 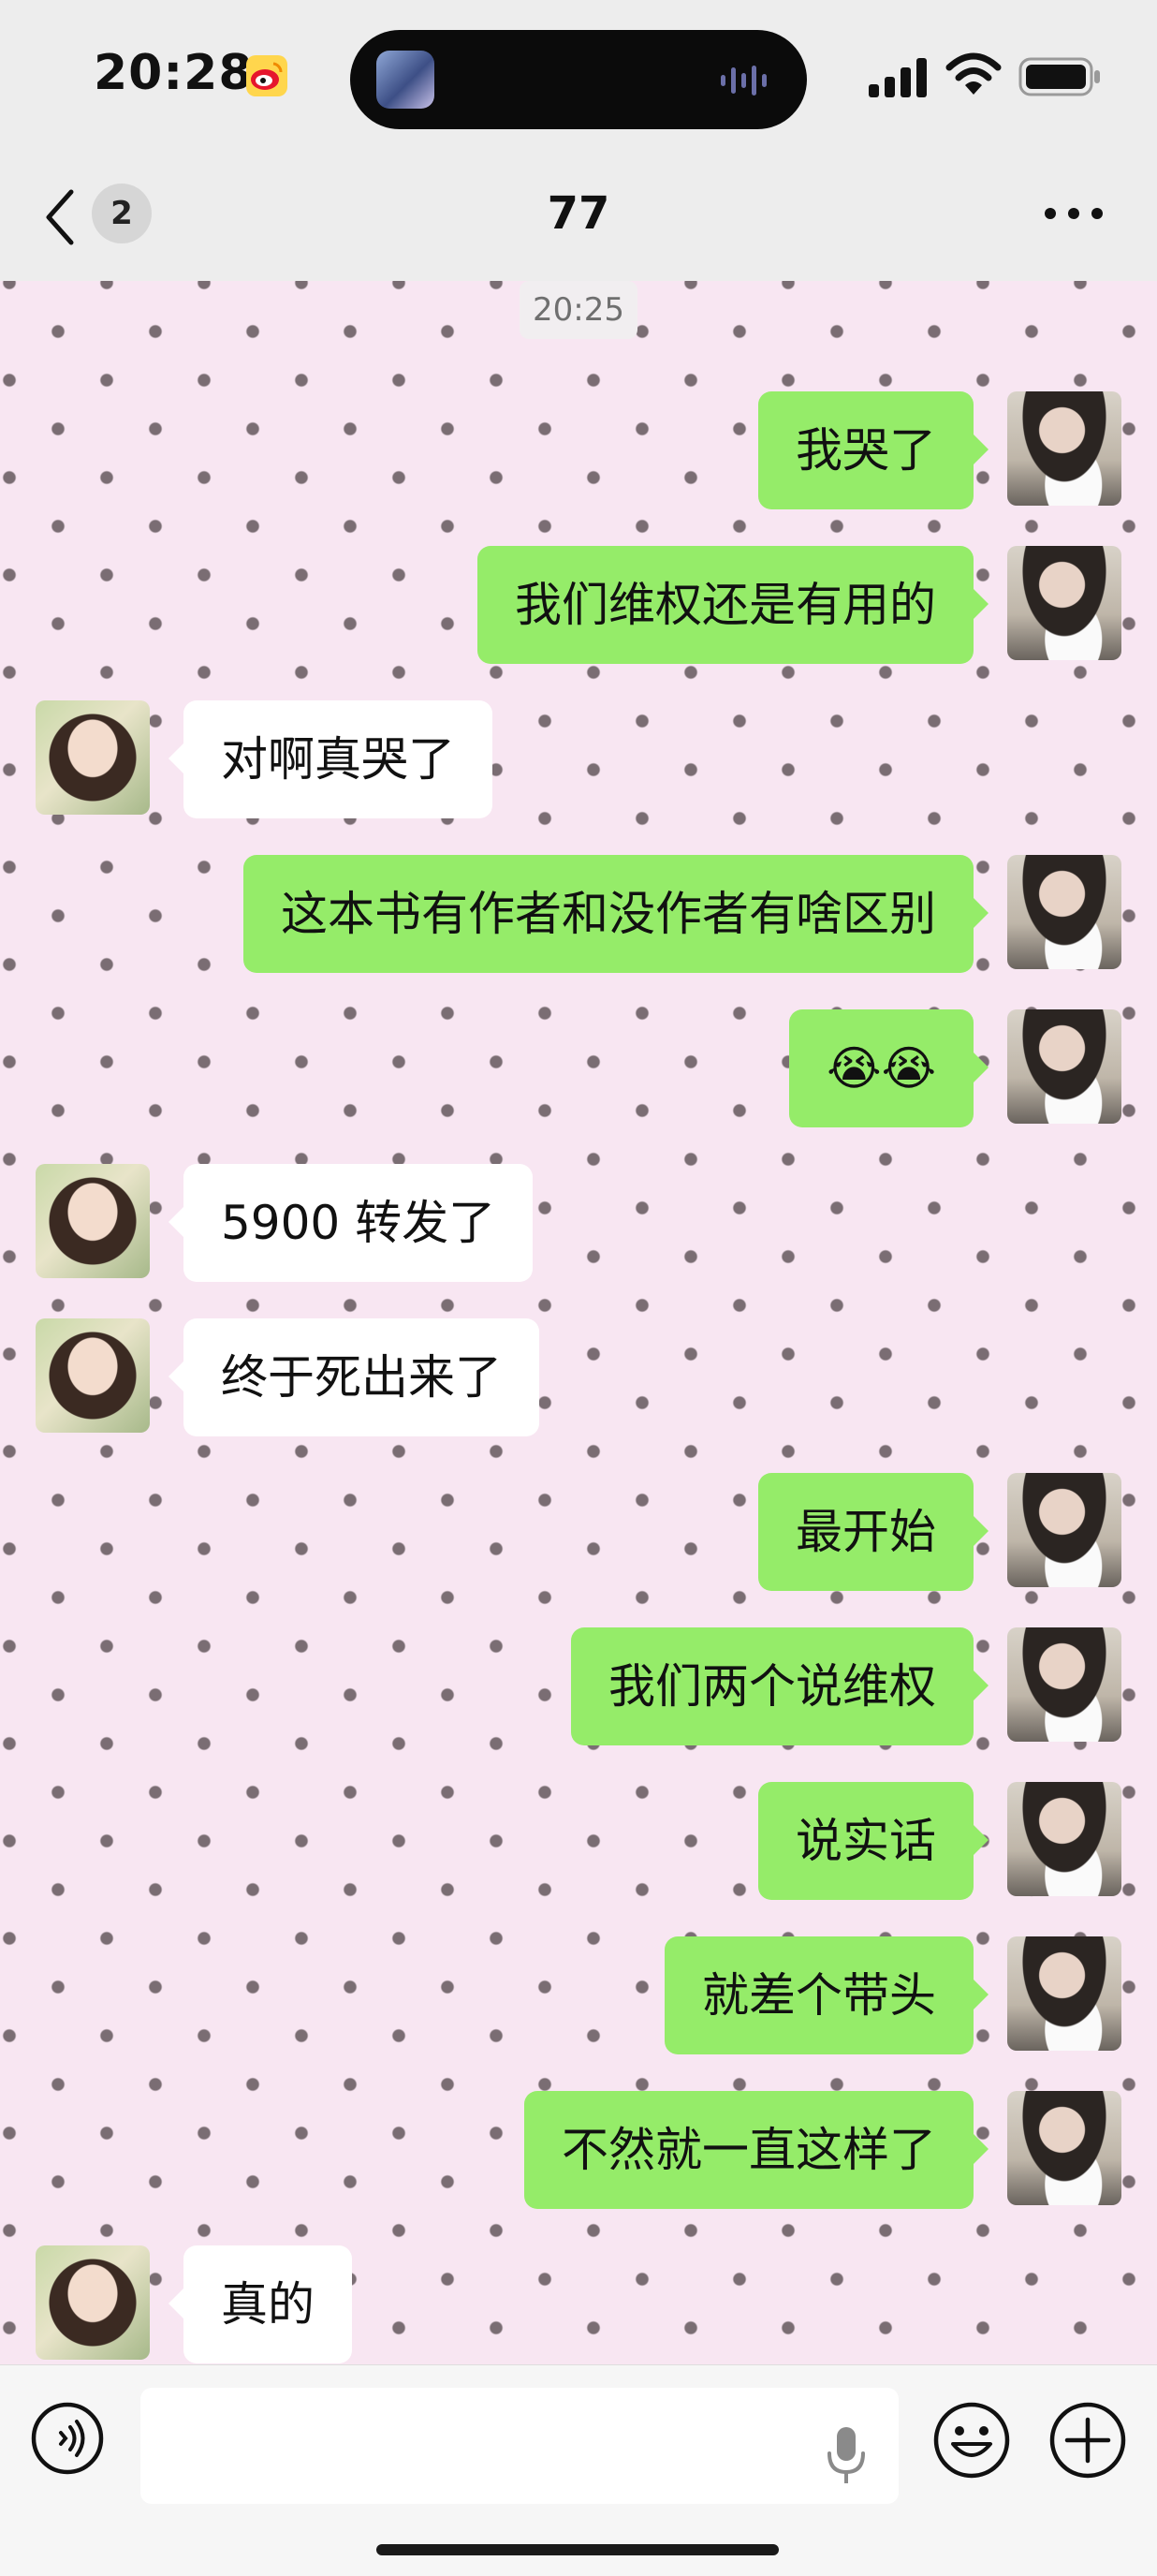 What do you see at coordinates (889, 1068) in the screenshot?
I see `message-bubble-sent: 😭😭` at bounding box center [889, 1068].